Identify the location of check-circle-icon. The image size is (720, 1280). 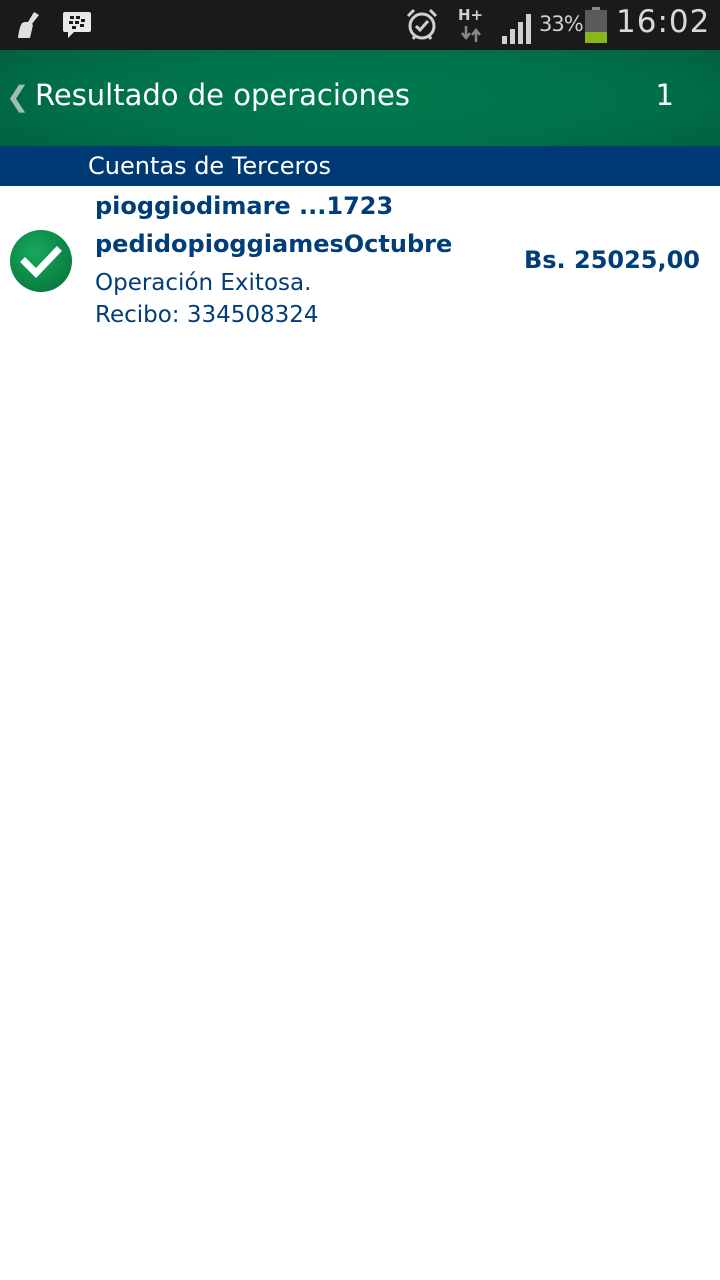
(41, 261).